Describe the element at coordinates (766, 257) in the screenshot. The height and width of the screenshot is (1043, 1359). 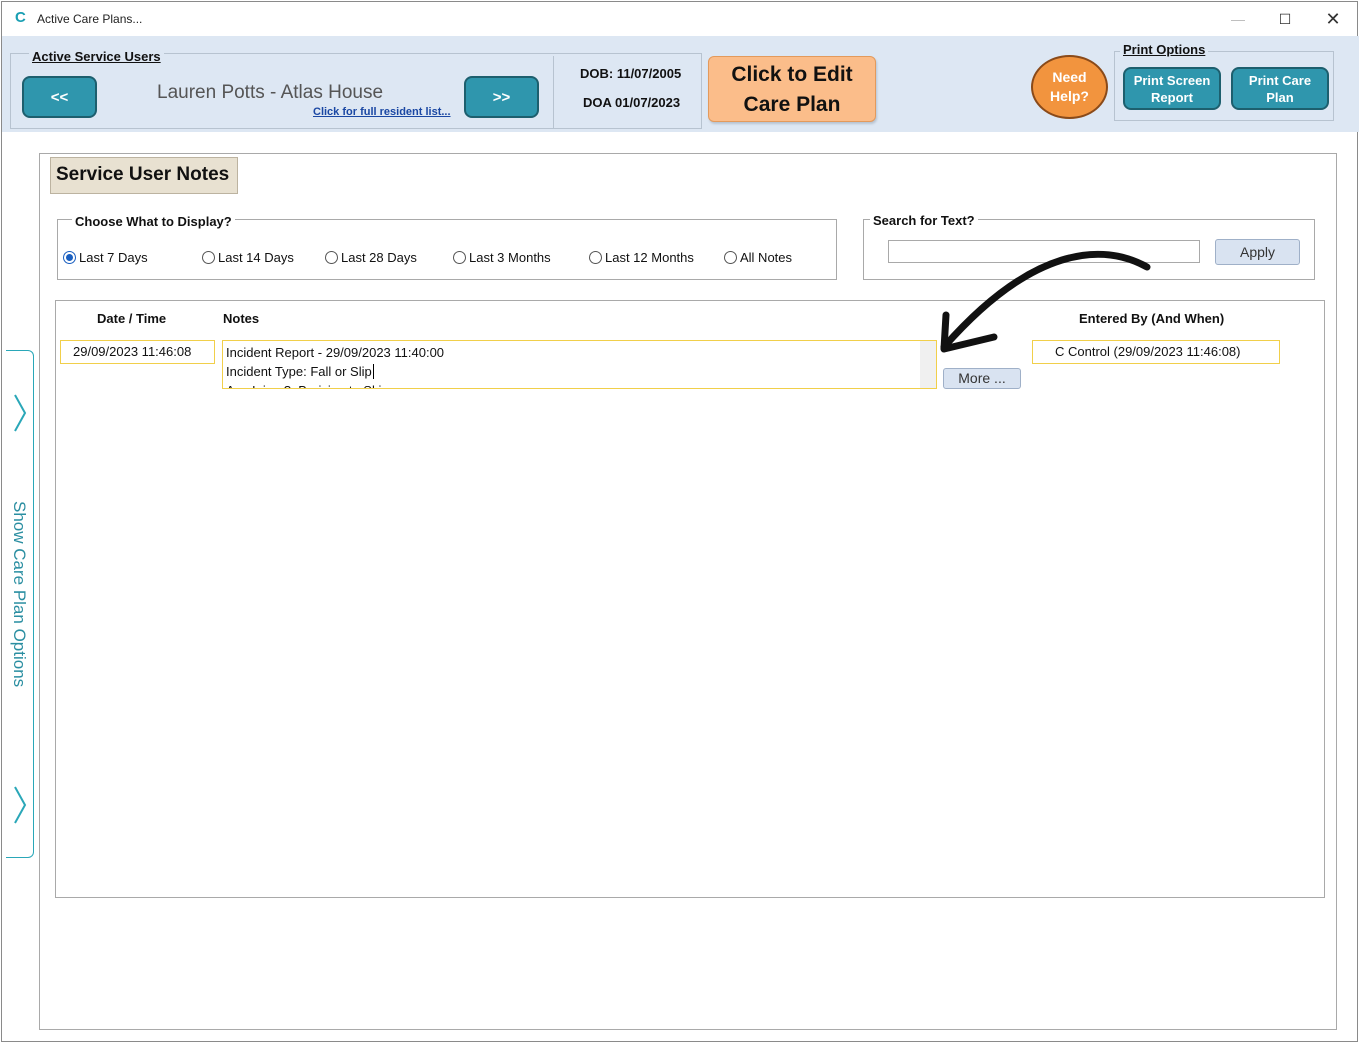
I see `radio-label: All Notes` at that location.